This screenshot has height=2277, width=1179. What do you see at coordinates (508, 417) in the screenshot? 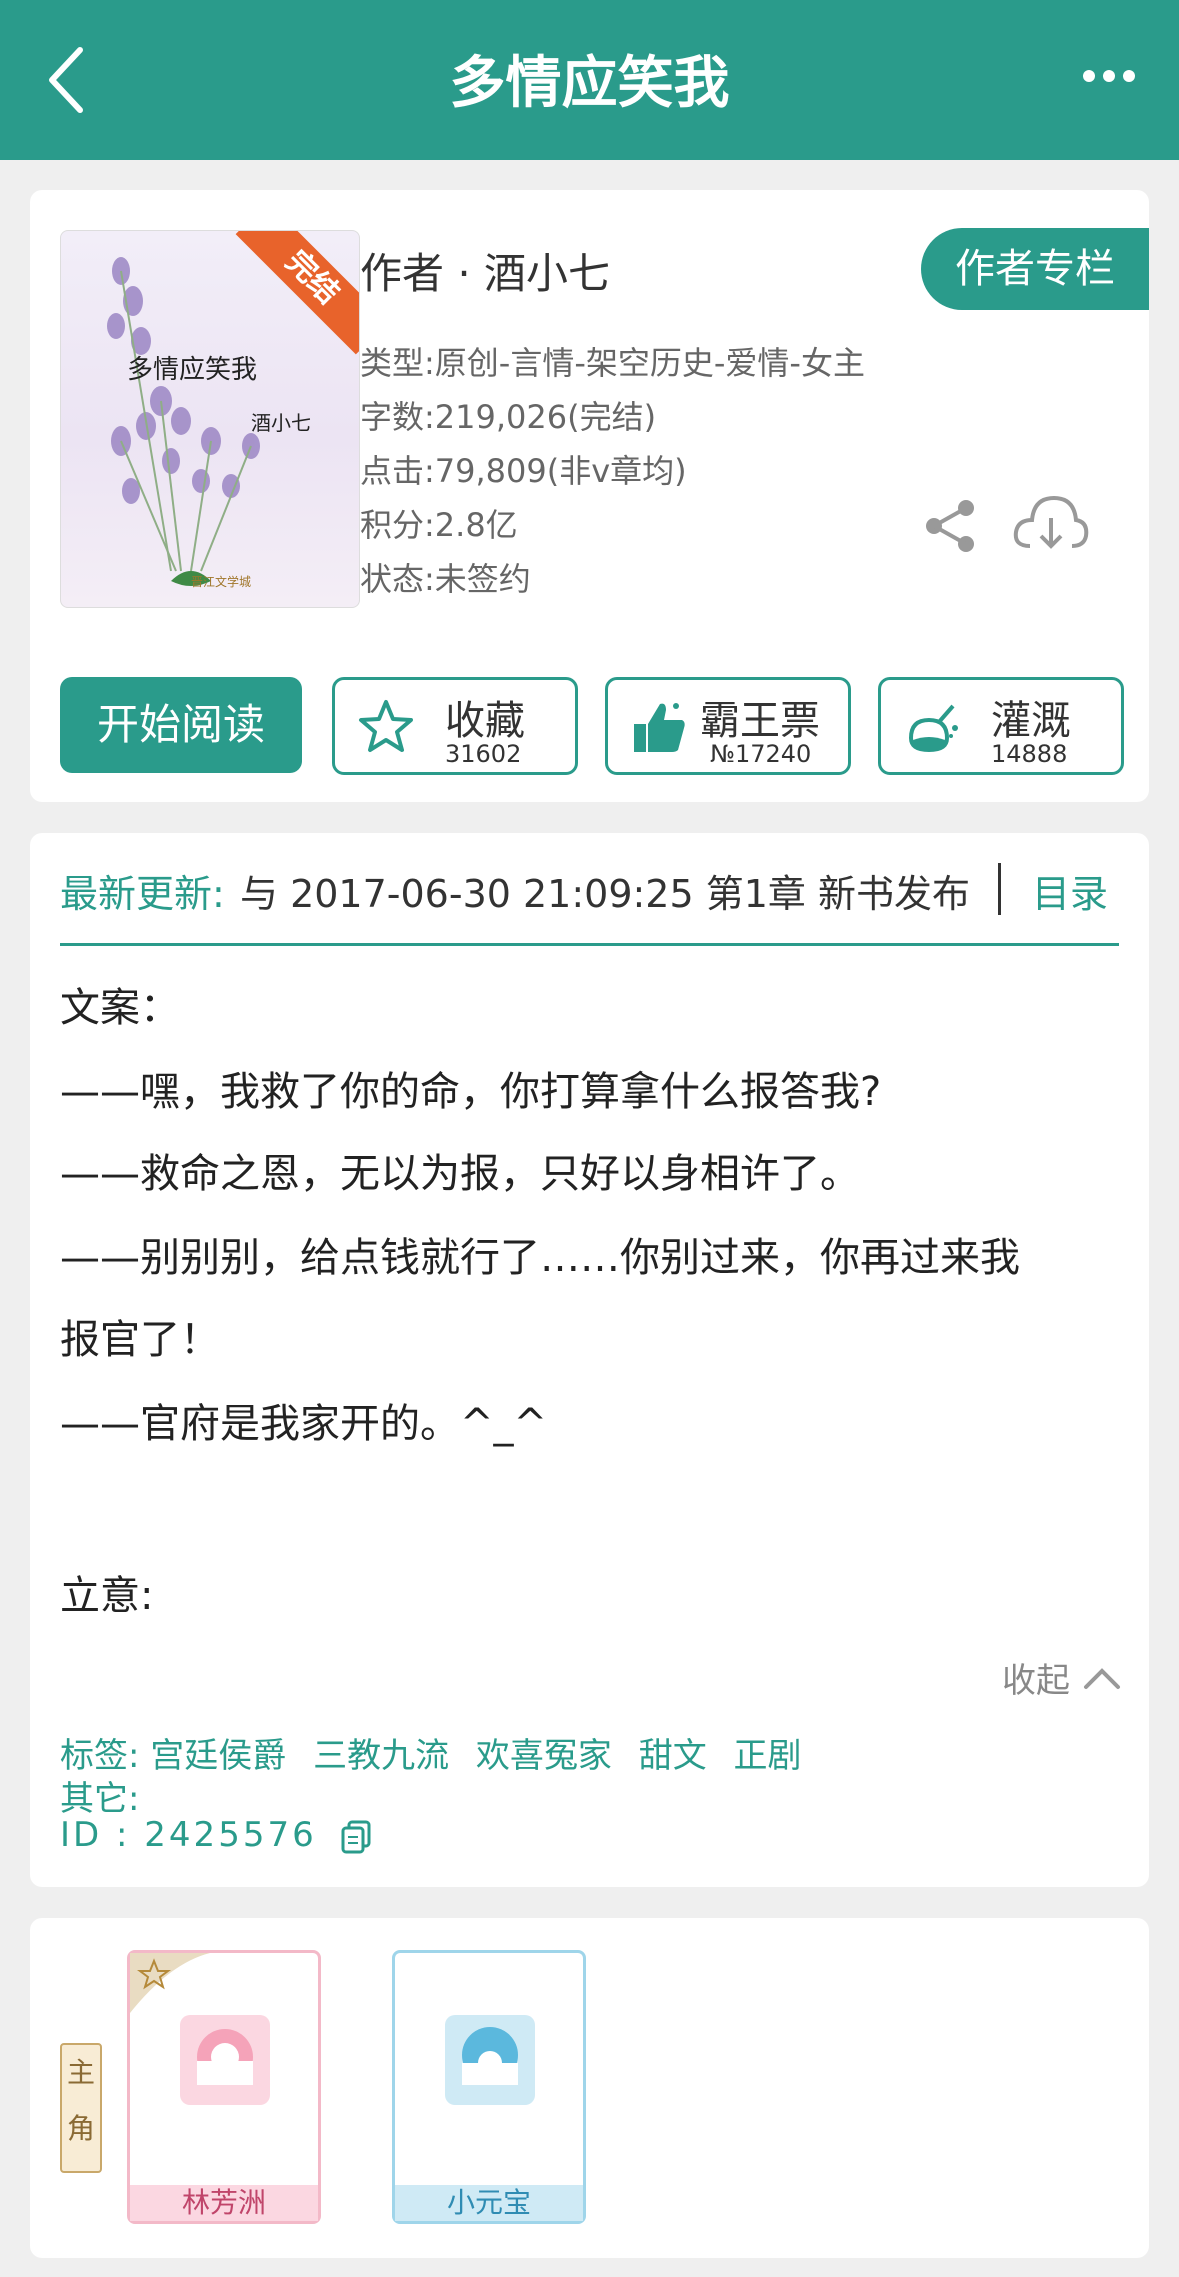
I see `word-count: 字数:219,026(完结)` at bounding box center [508, 417].